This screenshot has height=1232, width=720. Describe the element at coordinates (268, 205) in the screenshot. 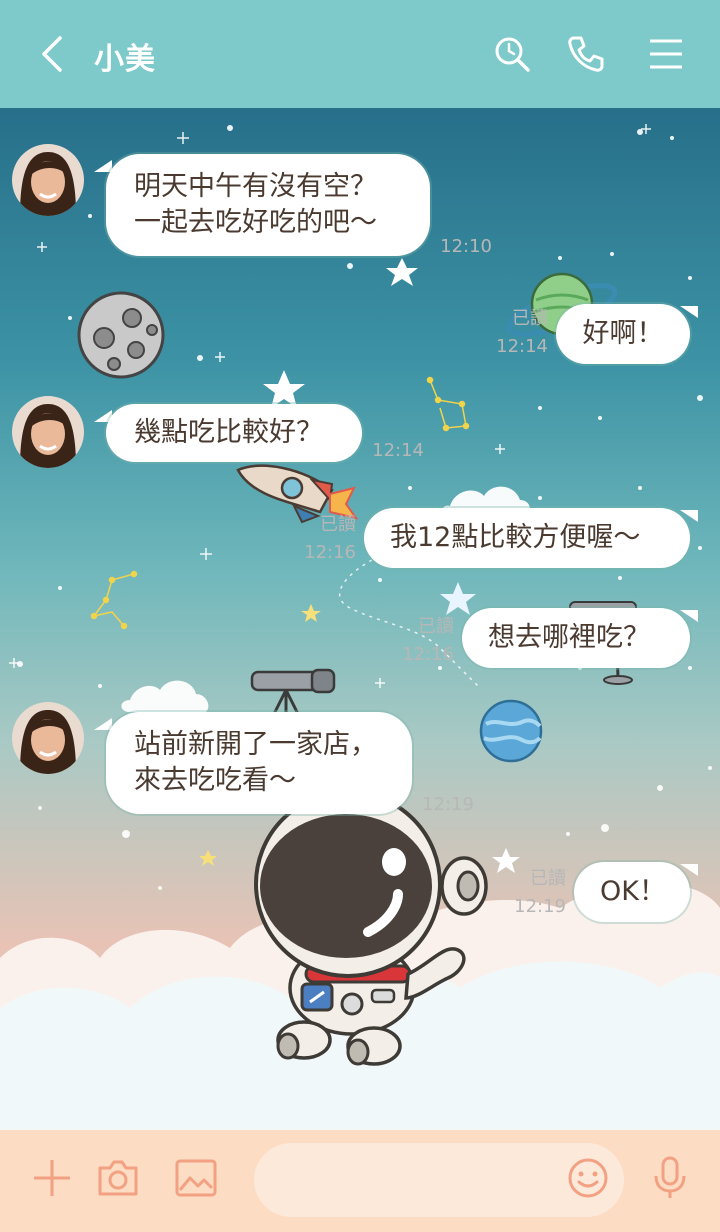

I see `incoming-message-bubble: 明天中午有沒有空？ 一起去吃好吃的吧～` at that location.